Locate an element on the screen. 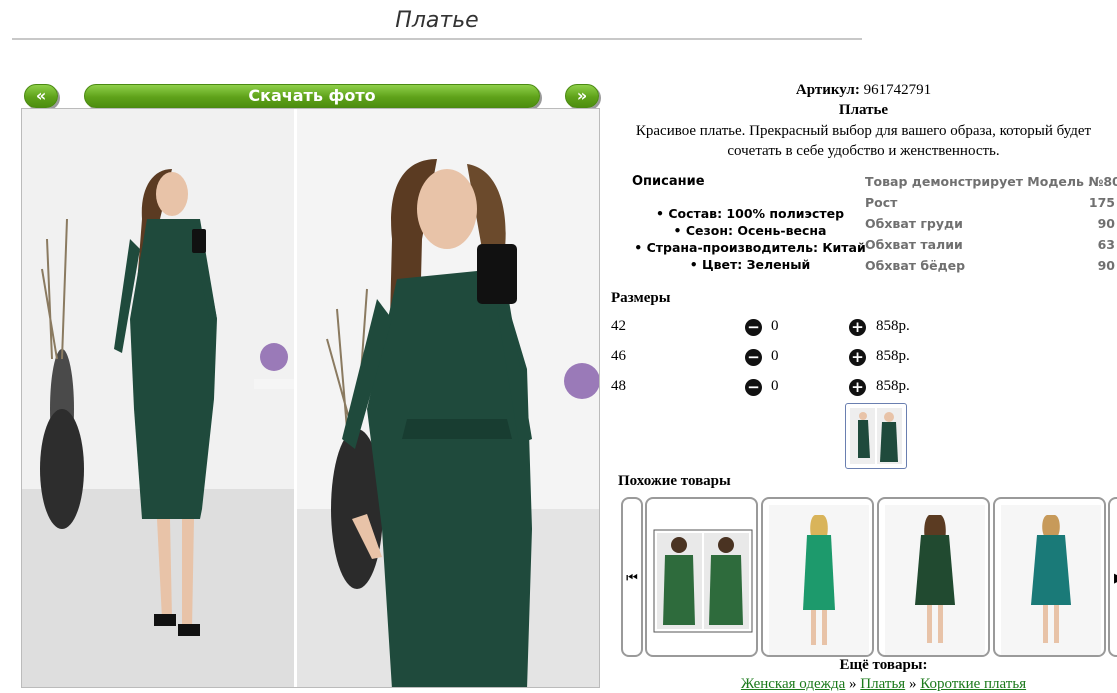  measurement-row: Товар демонстрирует Модель №80 is located at coordinates (991, 182).